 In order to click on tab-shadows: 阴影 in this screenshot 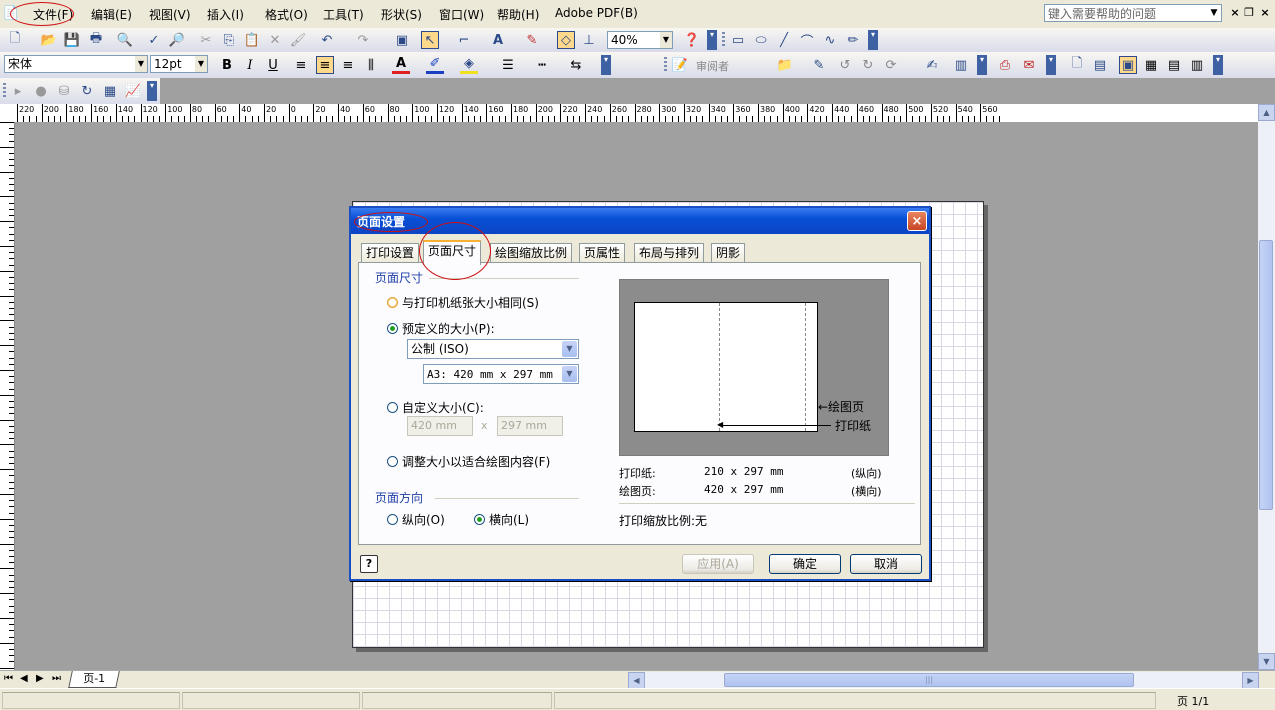, I will do `click(728, 253)`.